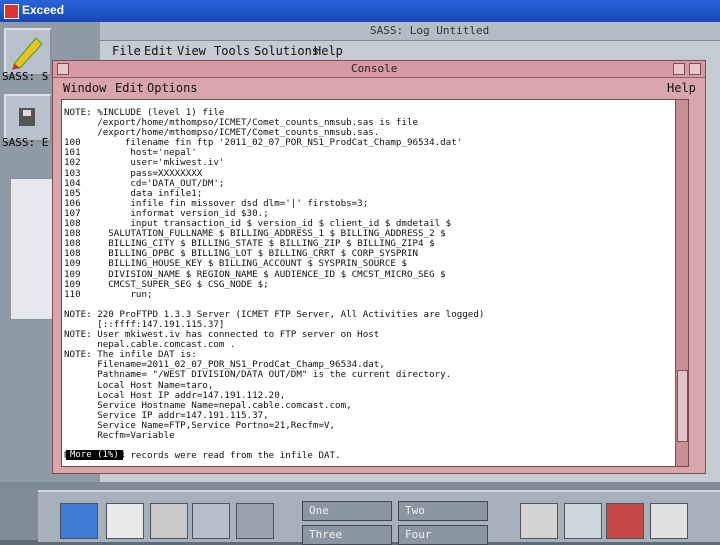  I want to click on pen-icon, so click(211, 521).